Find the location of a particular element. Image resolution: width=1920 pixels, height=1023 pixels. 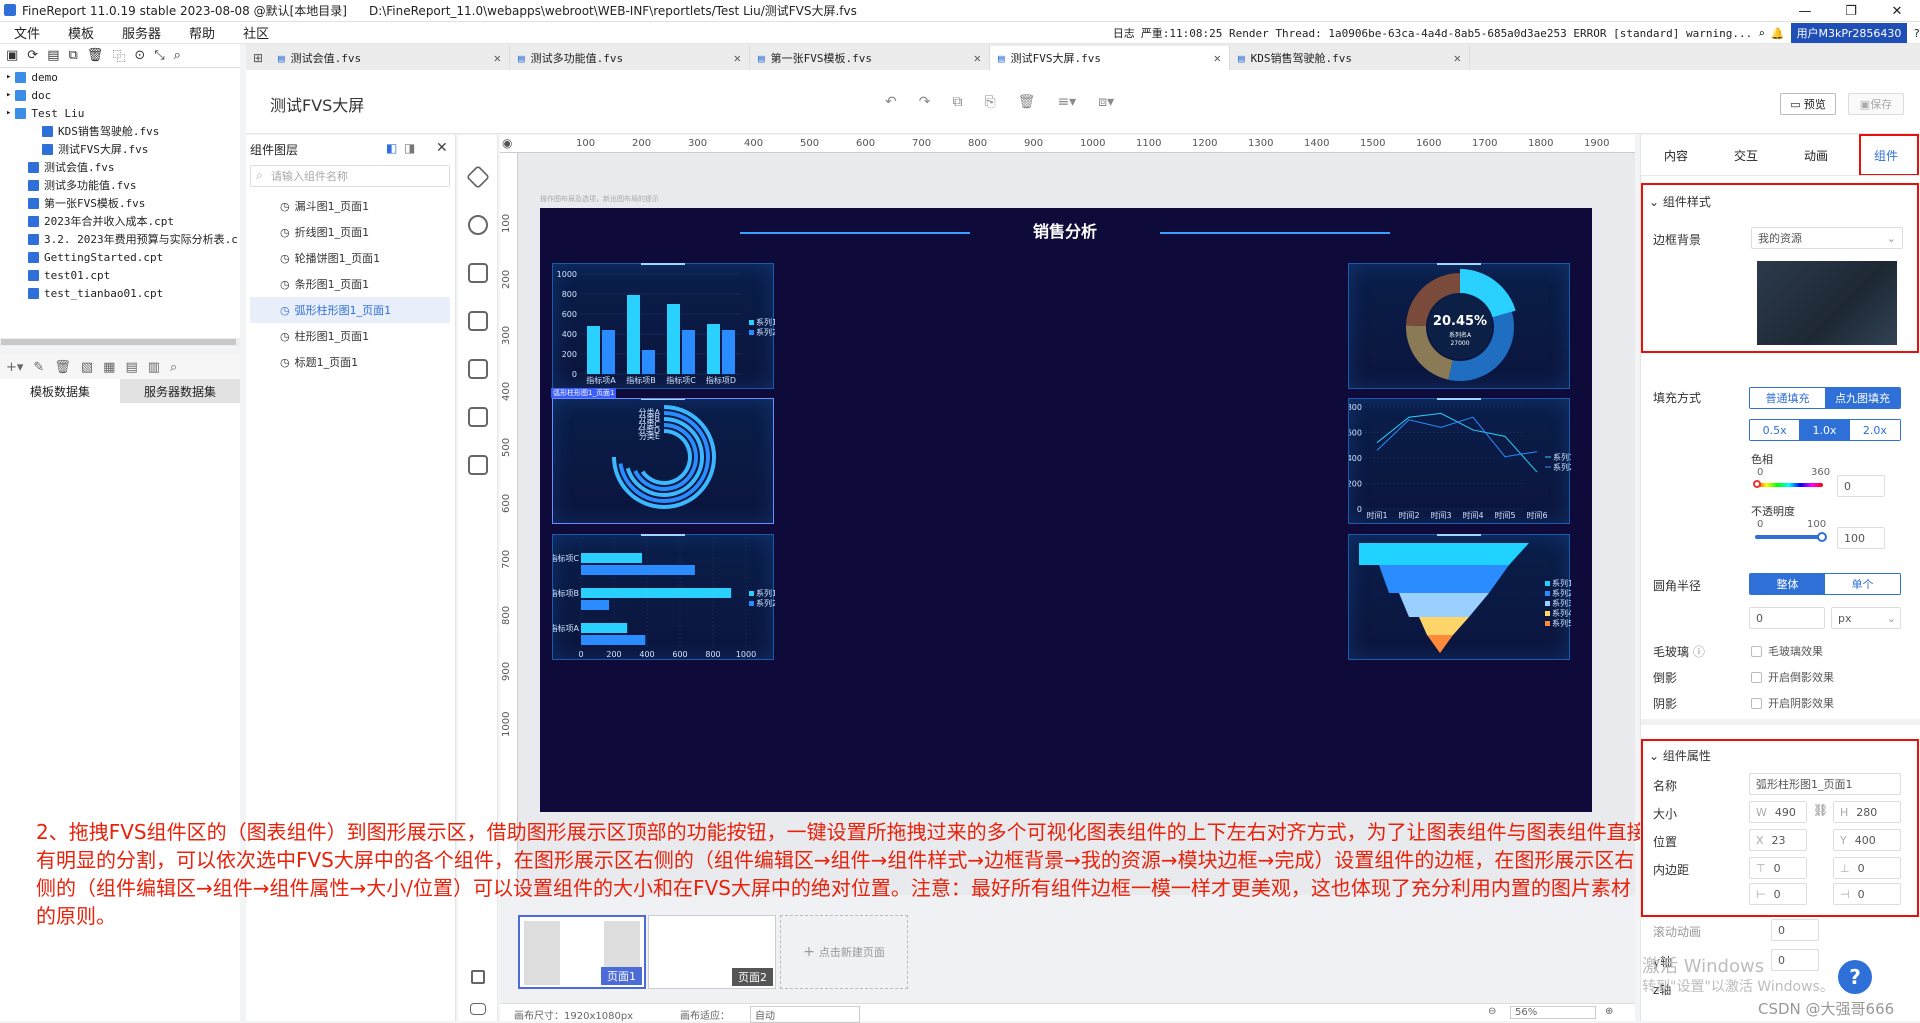

box-icon is located at coordinates (478, 465).